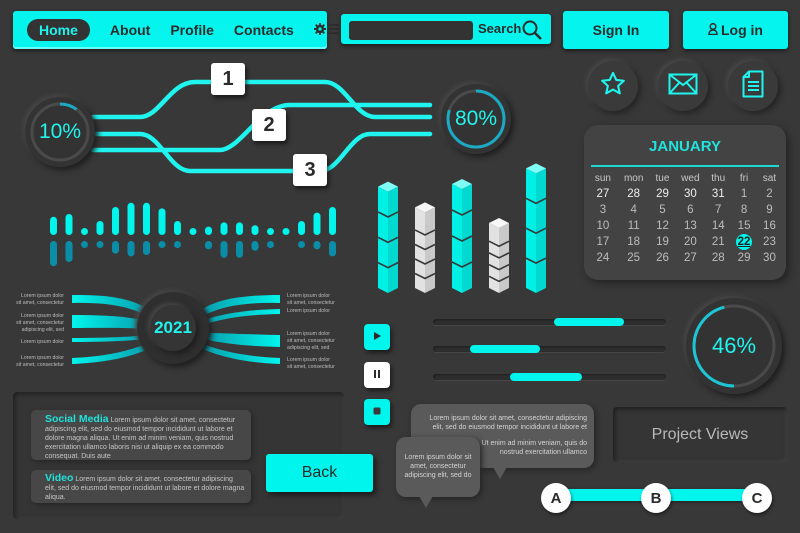 The image size is (800, 533). I want to click on log-in-button: Log in, so click(735, 30).